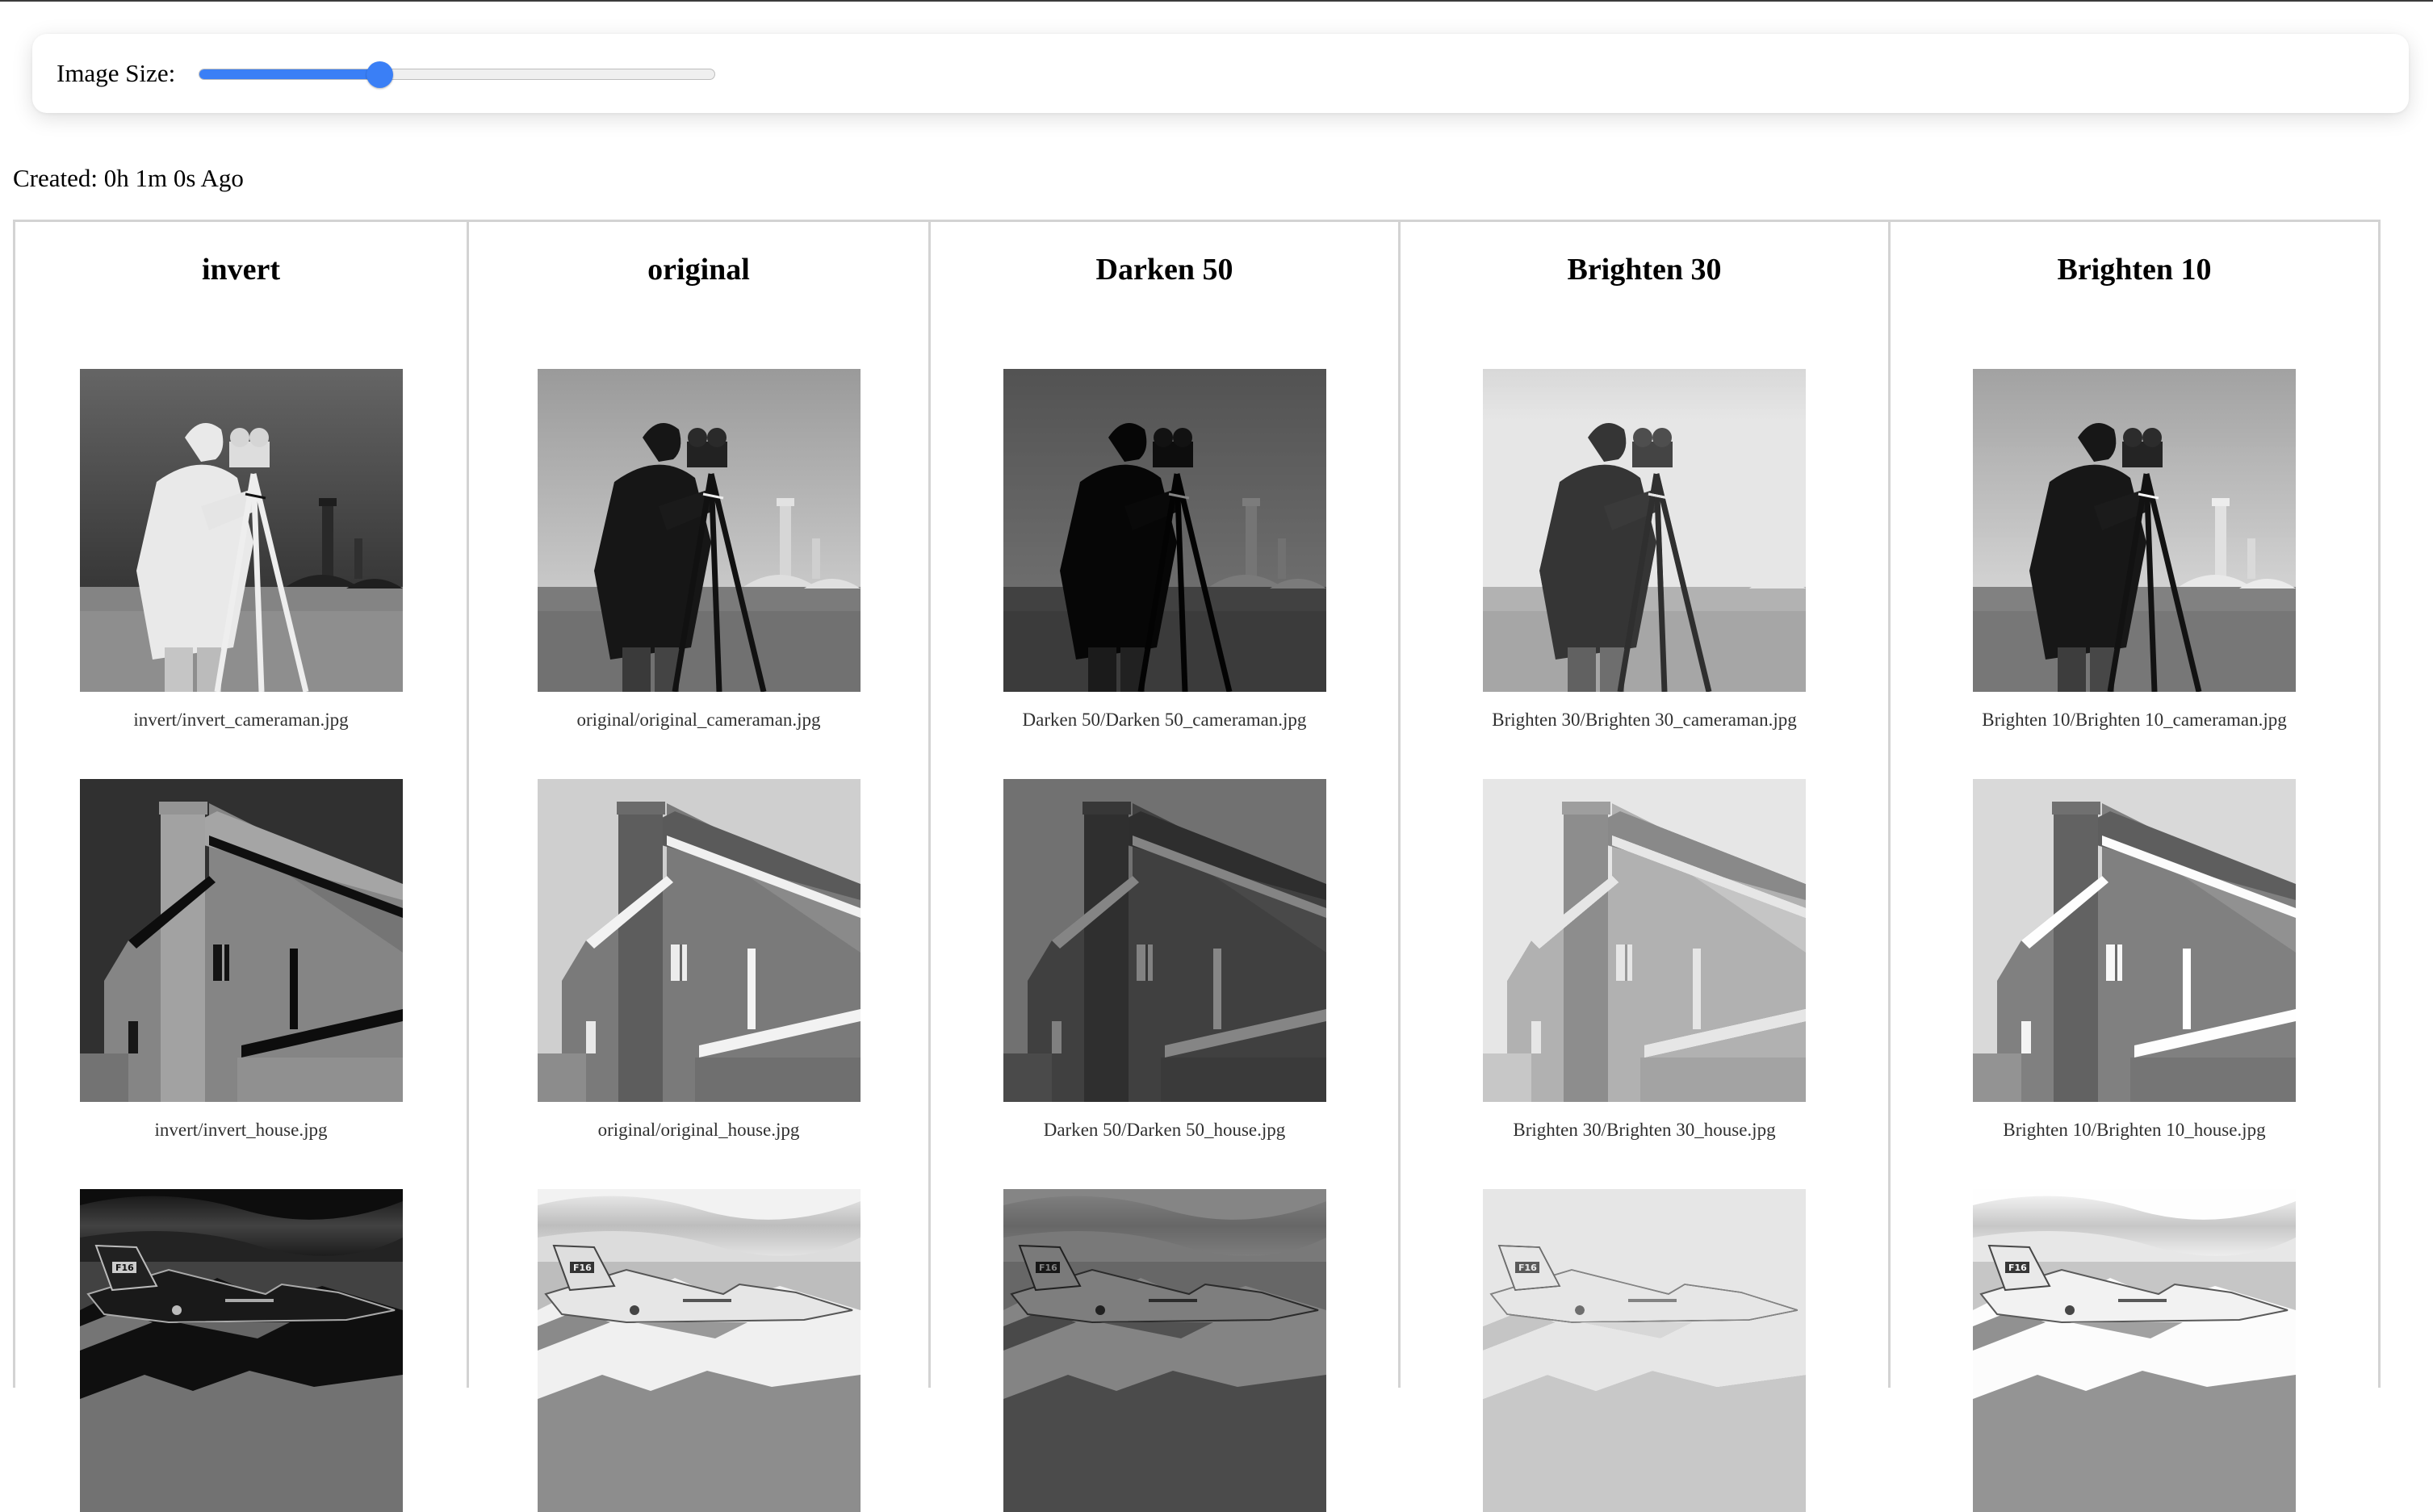 This screenshot has height=1512, width=2433. Describe the element at coordinates (116, 73) in the screenshot. I see `image-size-label: Image Size:` at that location.